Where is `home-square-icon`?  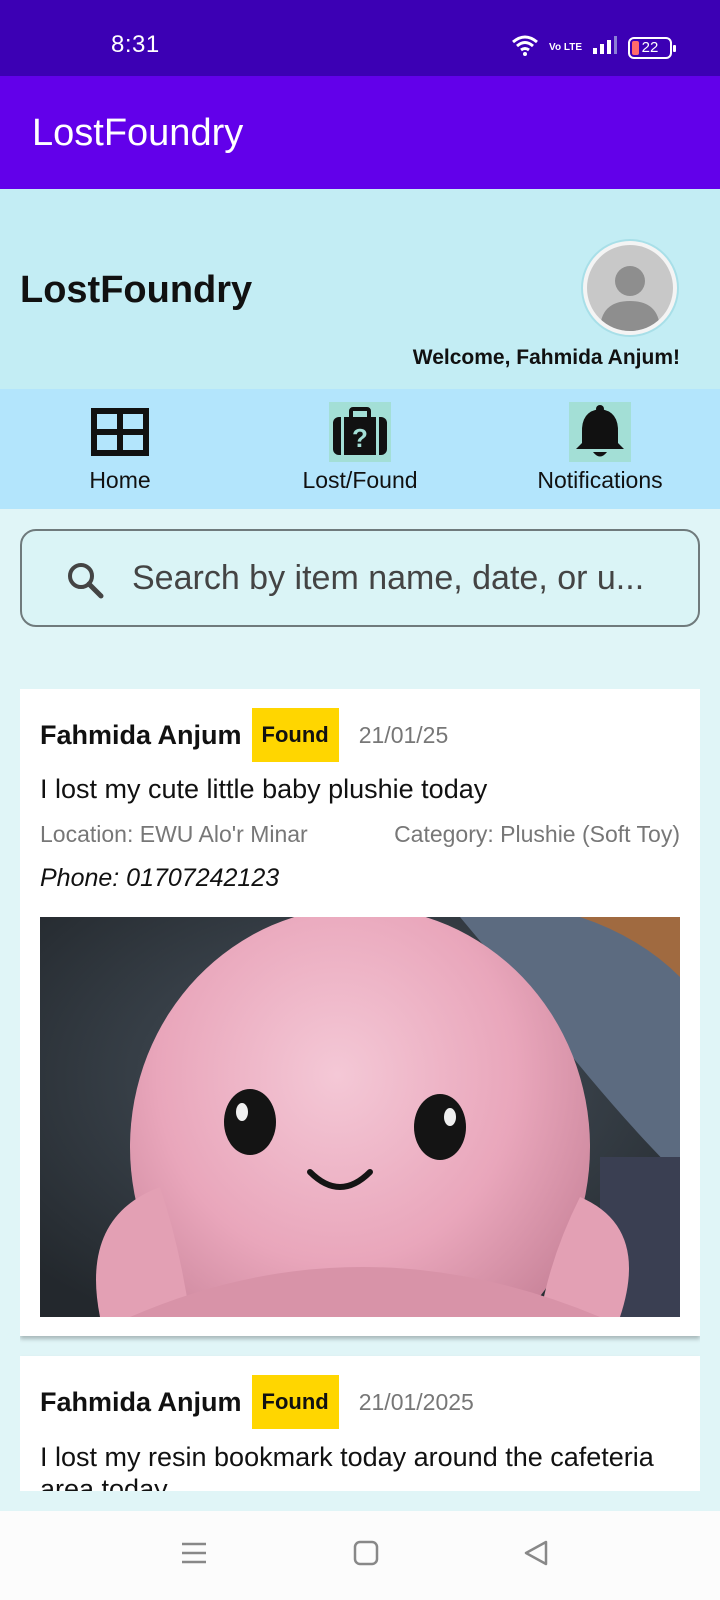
home-square-icon is located at coordinates (366, 1555).